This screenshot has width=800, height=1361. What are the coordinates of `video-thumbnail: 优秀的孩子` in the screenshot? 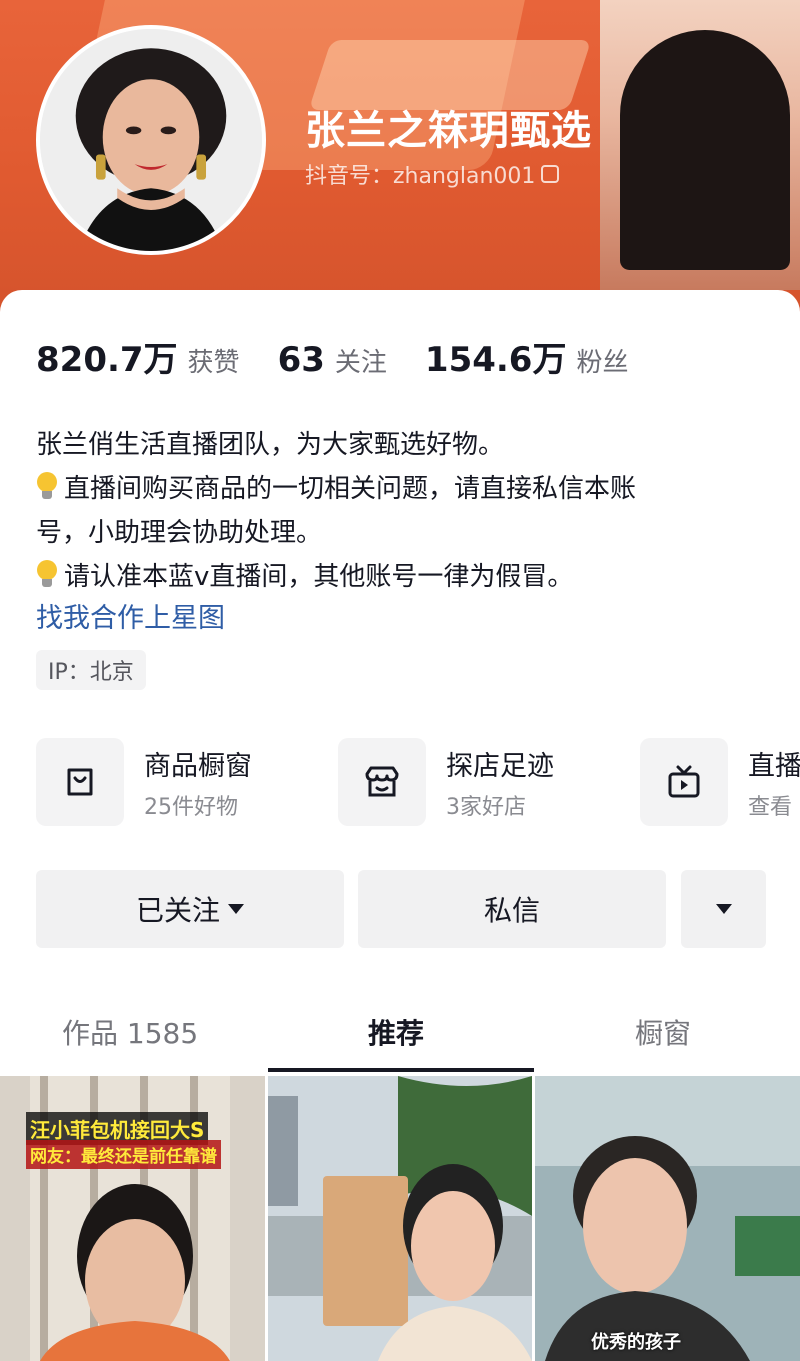 It's located at (667, 1218).